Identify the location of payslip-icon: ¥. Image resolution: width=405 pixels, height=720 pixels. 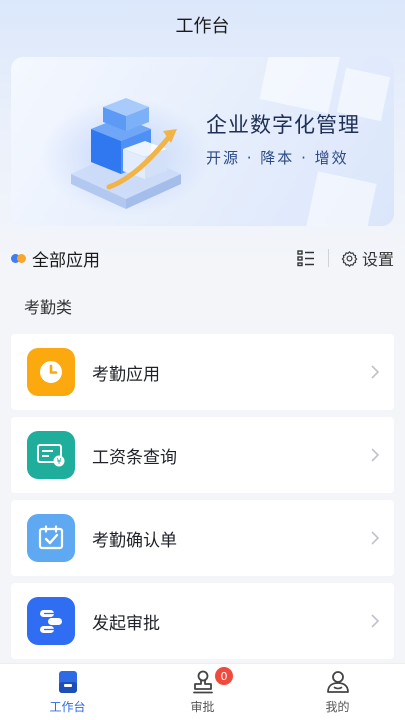
(51, 455).